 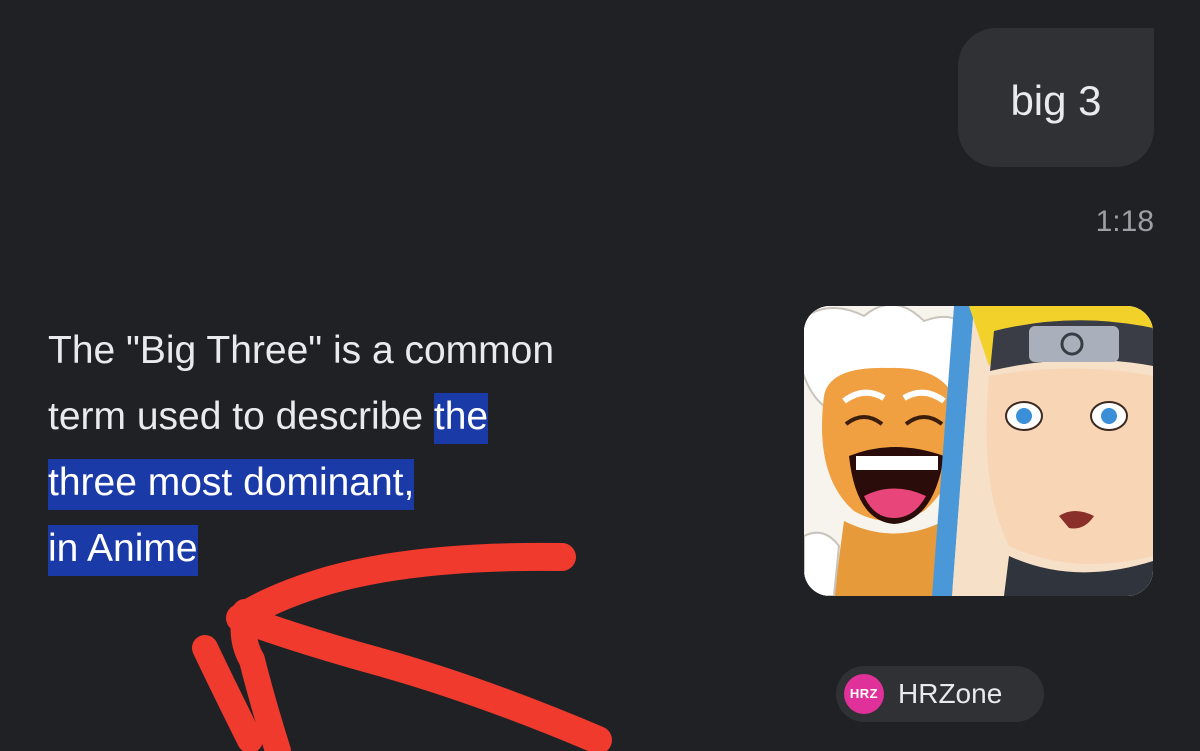 I want to click on user-message-text: big 3, so click(x=1056, y=100).